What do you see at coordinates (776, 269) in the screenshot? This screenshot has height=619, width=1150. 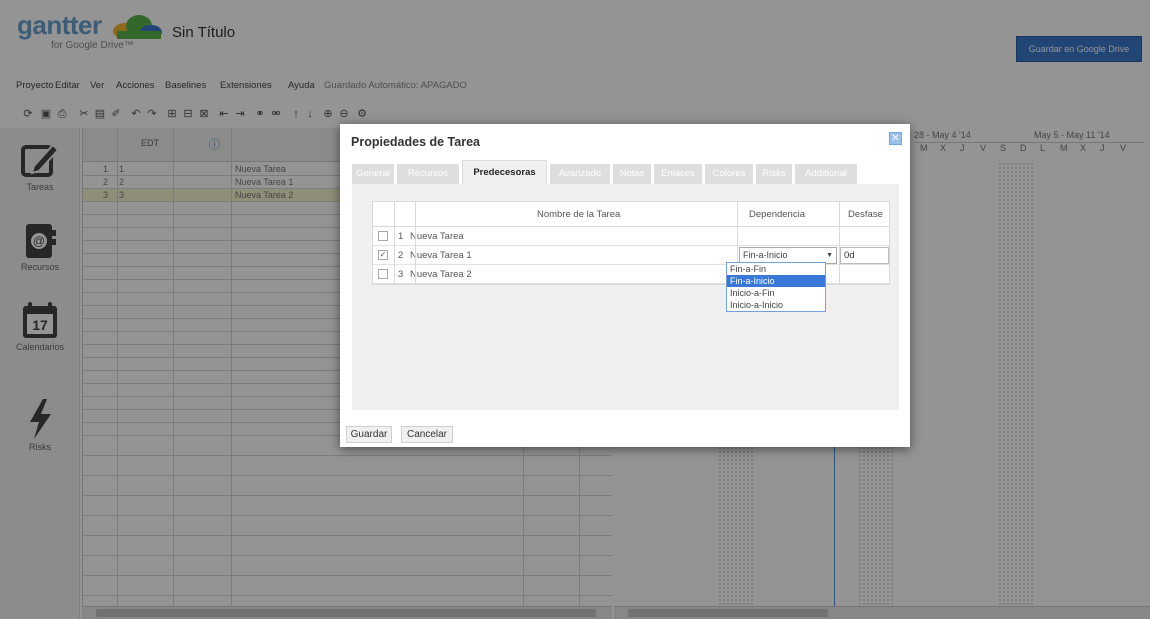 I see `dropdown-option: Fin-a-Fin` at bounding box center [776, 269].